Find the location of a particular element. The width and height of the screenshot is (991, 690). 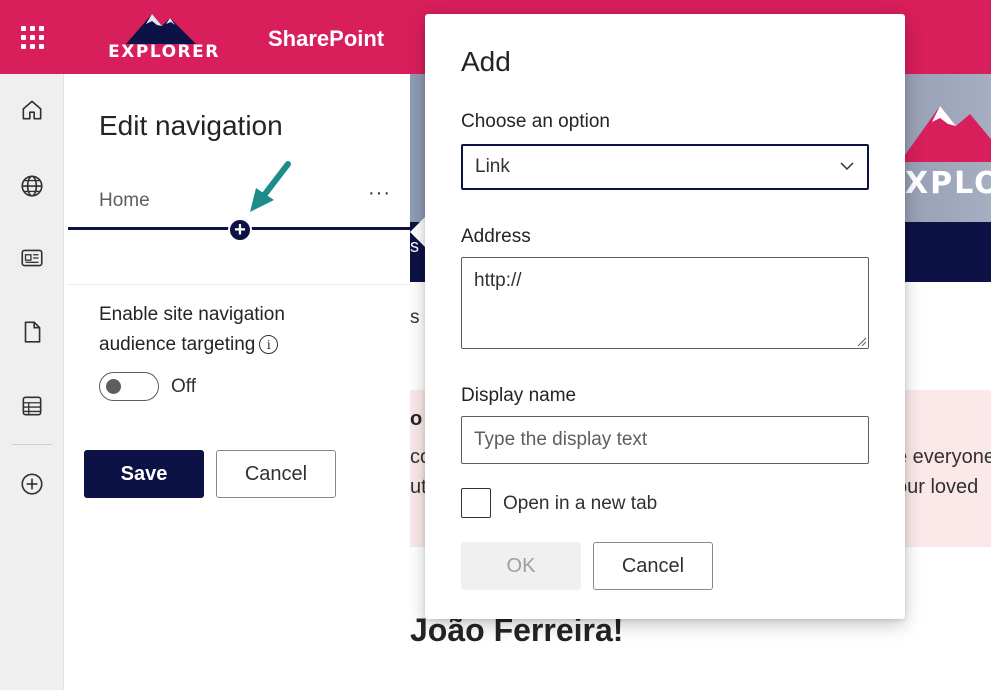

toggle-knob is located at coordinates (113, 386).